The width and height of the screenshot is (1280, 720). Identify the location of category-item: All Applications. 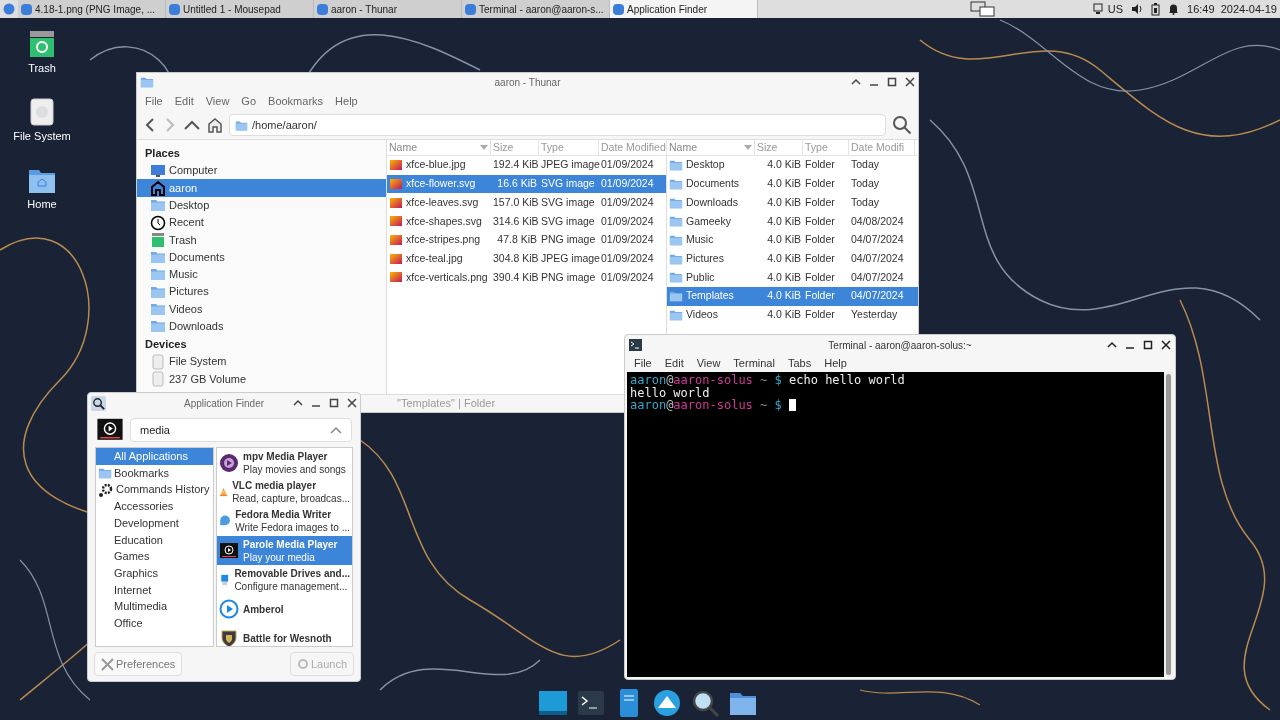
(154, 456).